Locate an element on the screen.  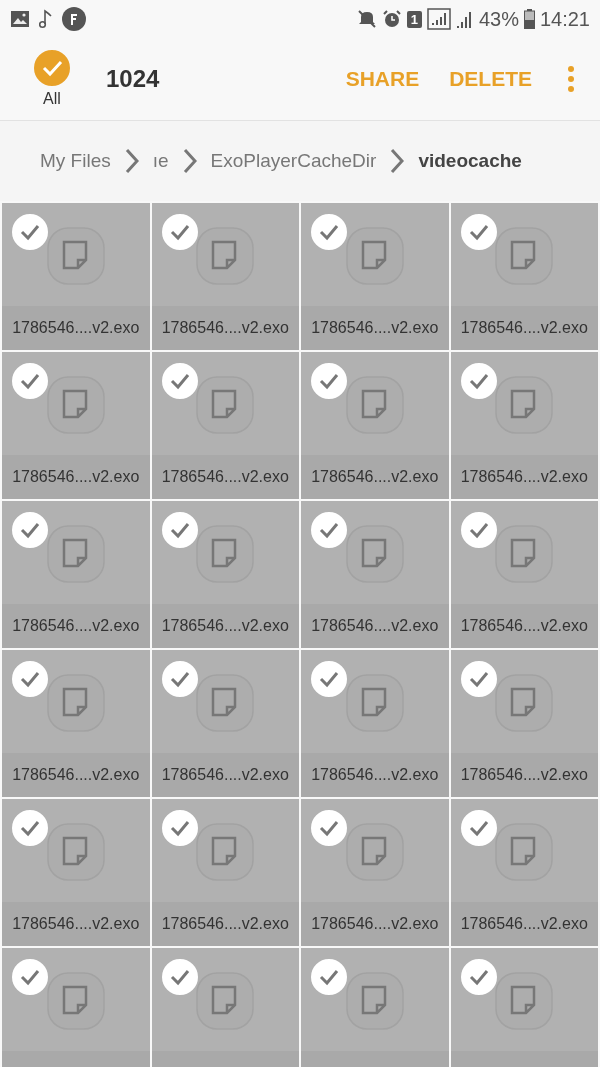
selected-count: 1024 is located at coordinates (133, 79).